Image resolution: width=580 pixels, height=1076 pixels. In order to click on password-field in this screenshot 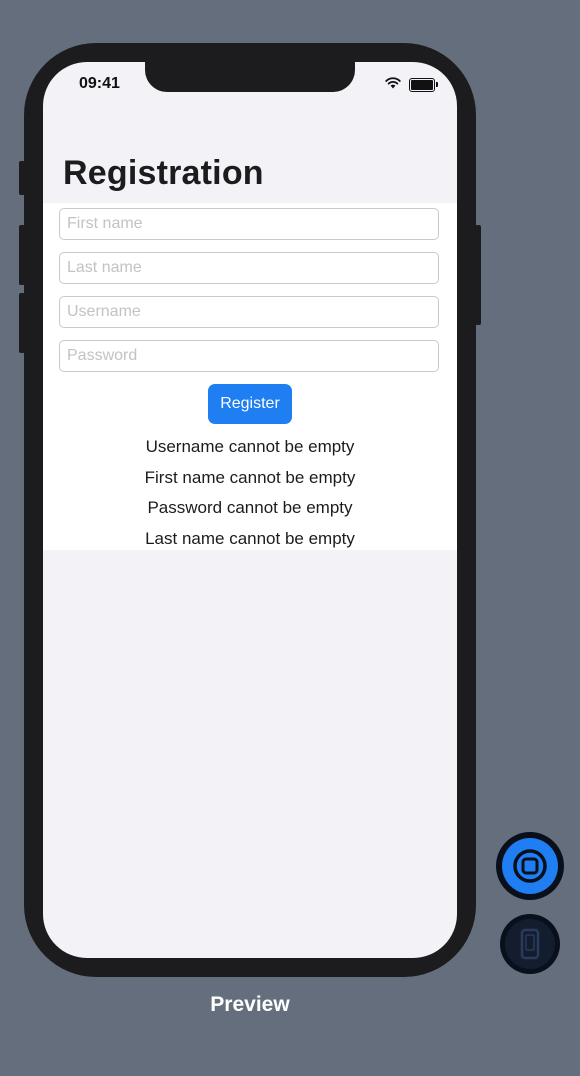, I will do `click(249, 356)`.